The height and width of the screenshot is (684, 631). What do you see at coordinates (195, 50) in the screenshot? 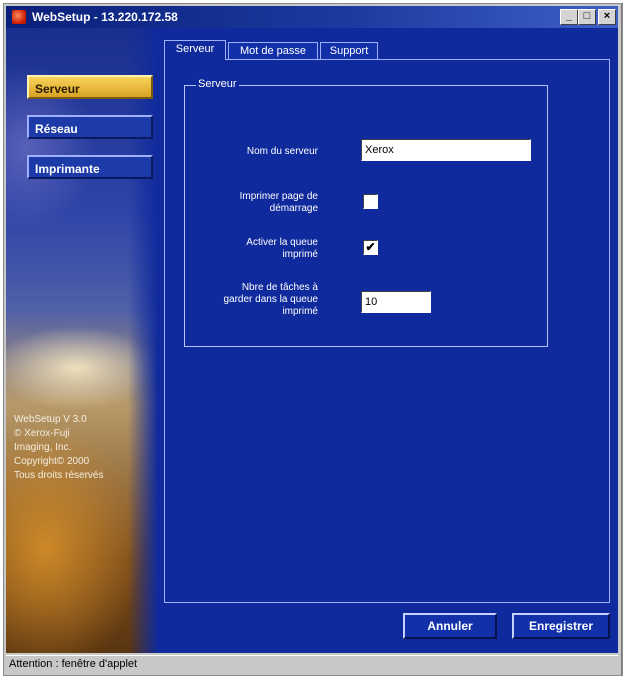
I see `tab-serveur: Serveur` at bounding box center [195, 50].